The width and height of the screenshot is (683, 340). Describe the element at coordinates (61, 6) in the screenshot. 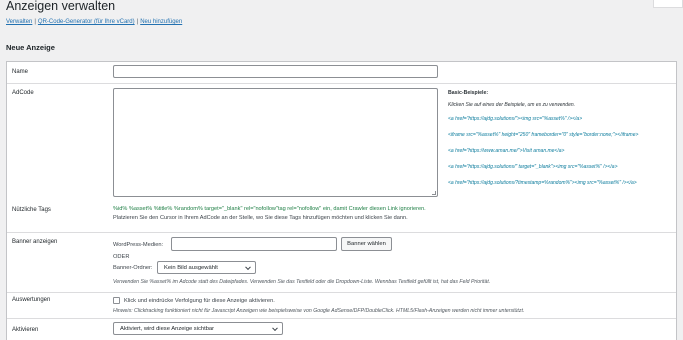

I see `page-title: Anzeigen verwalten` at that location.